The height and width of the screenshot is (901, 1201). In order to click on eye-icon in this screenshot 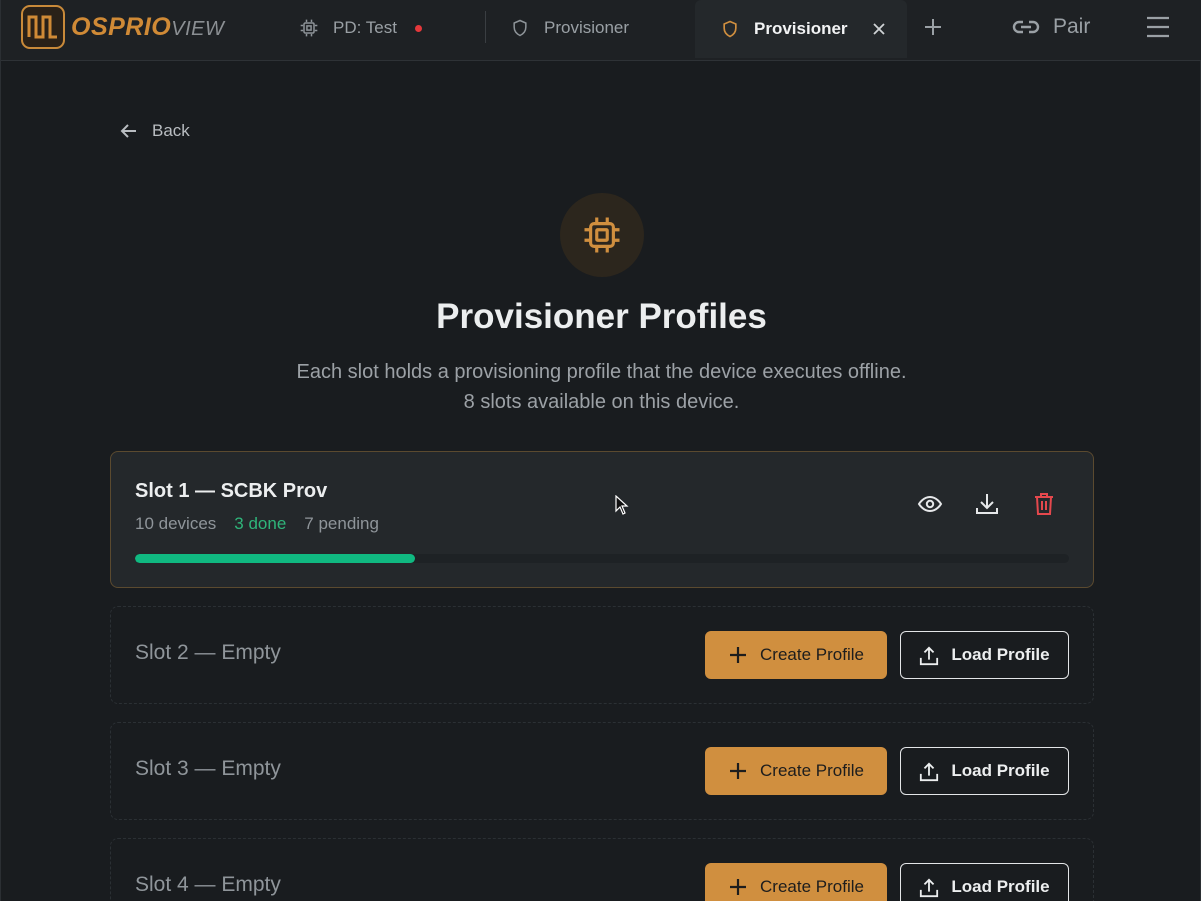, I will do `click(930, 504)`.